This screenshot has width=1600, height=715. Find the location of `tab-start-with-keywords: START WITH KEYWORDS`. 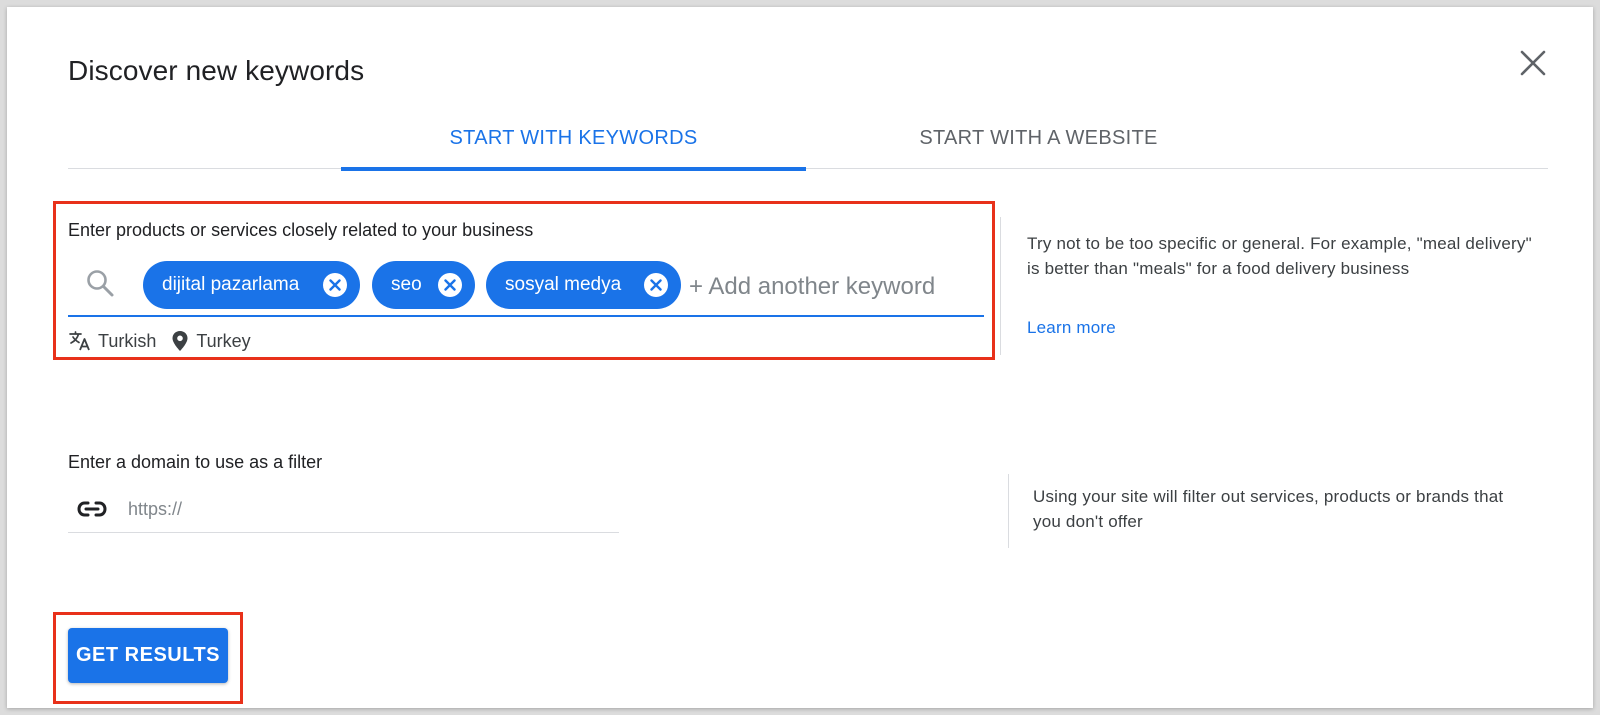

tab-start-with-keywords: START WITH KEYWORDS is located at coordinates (573, 139).